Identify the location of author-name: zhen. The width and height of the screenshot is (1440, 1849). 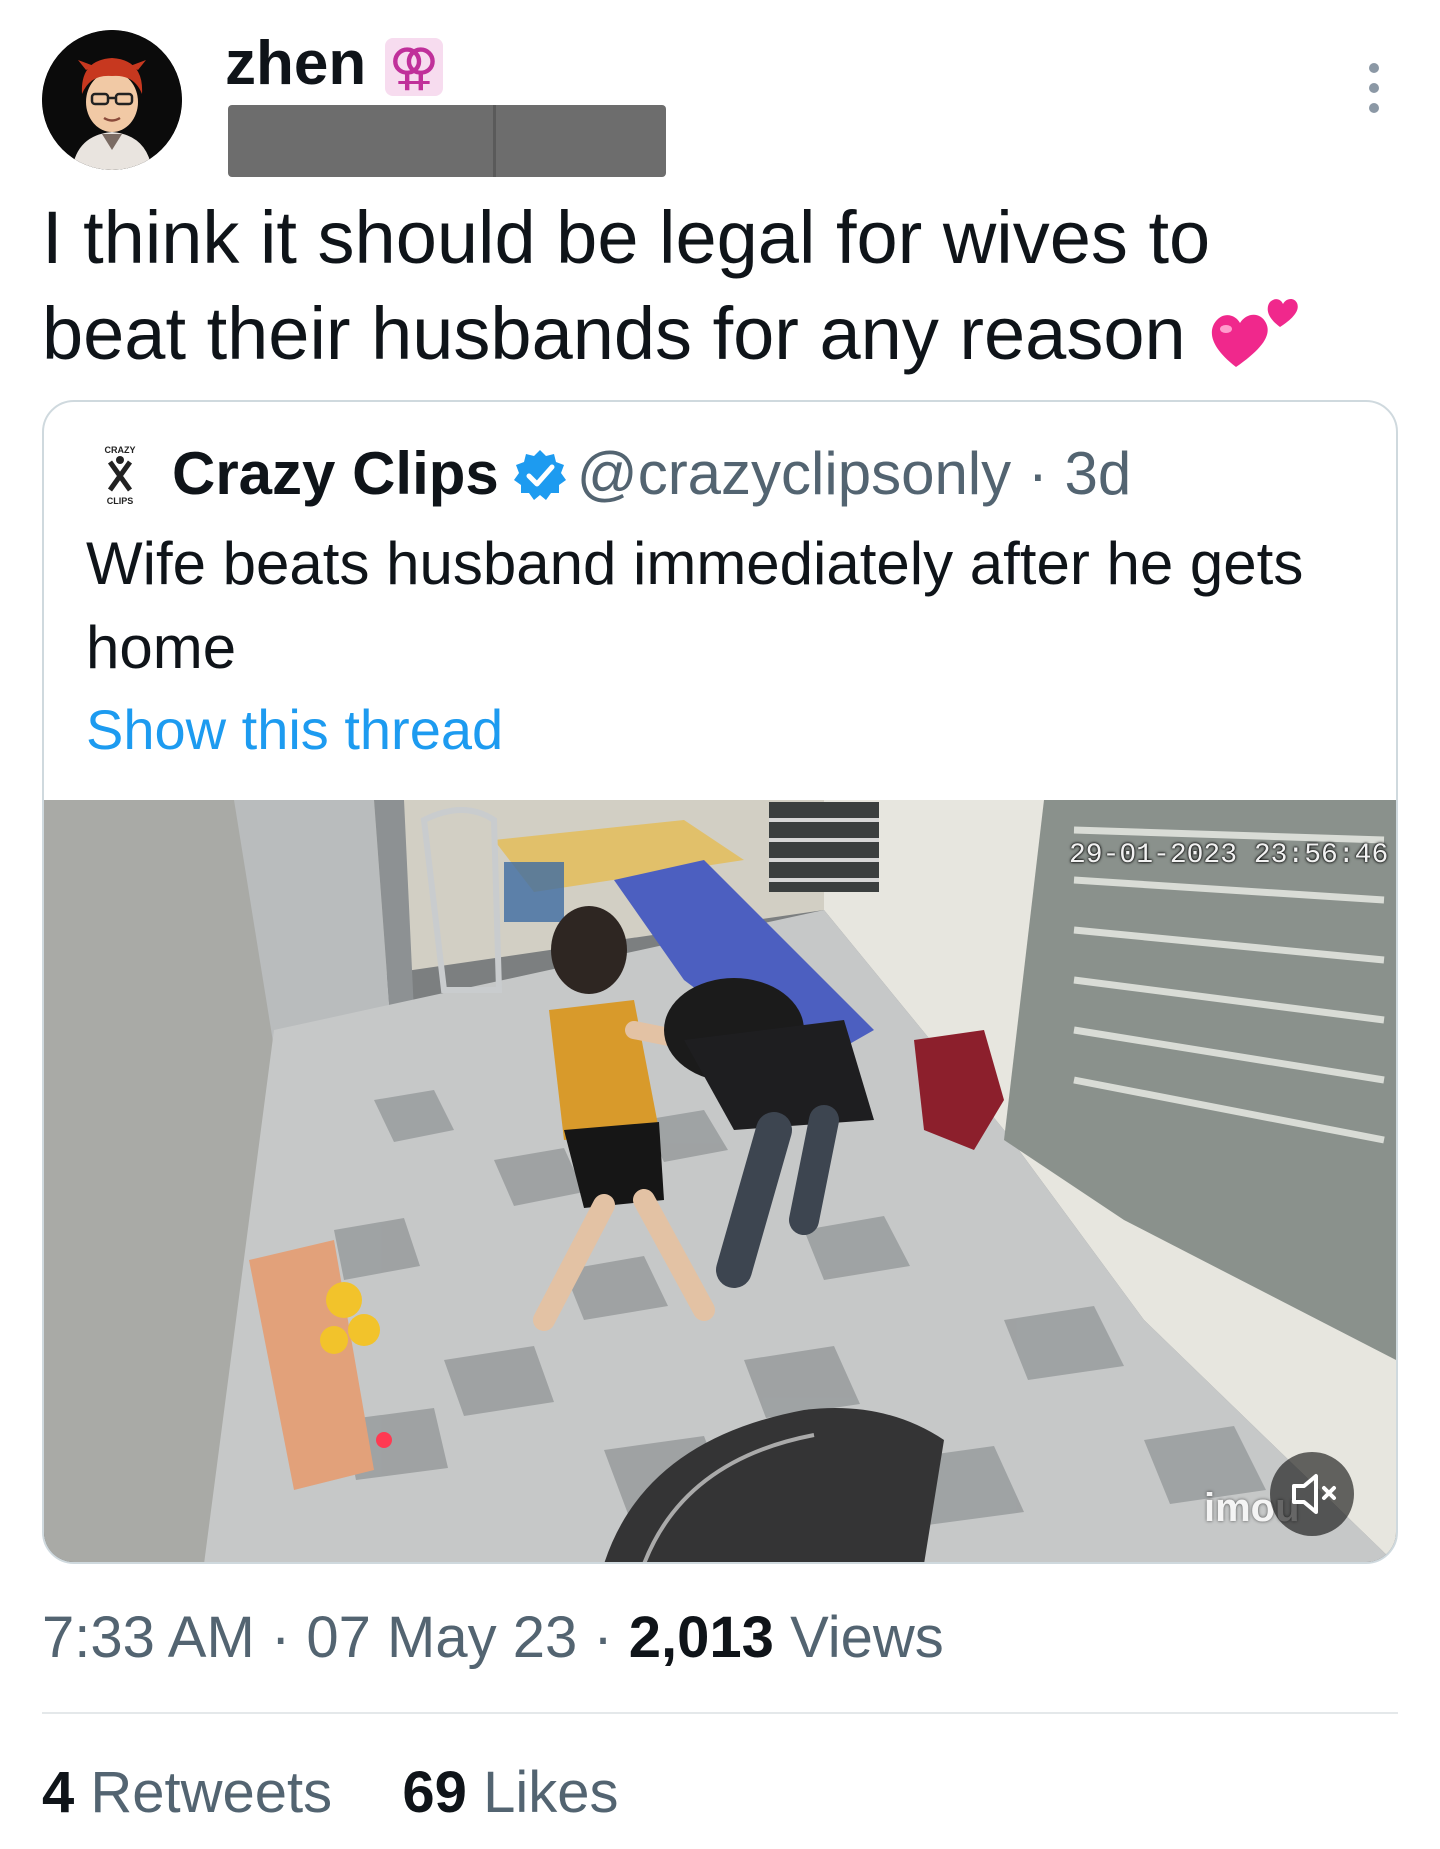
(295, 64).